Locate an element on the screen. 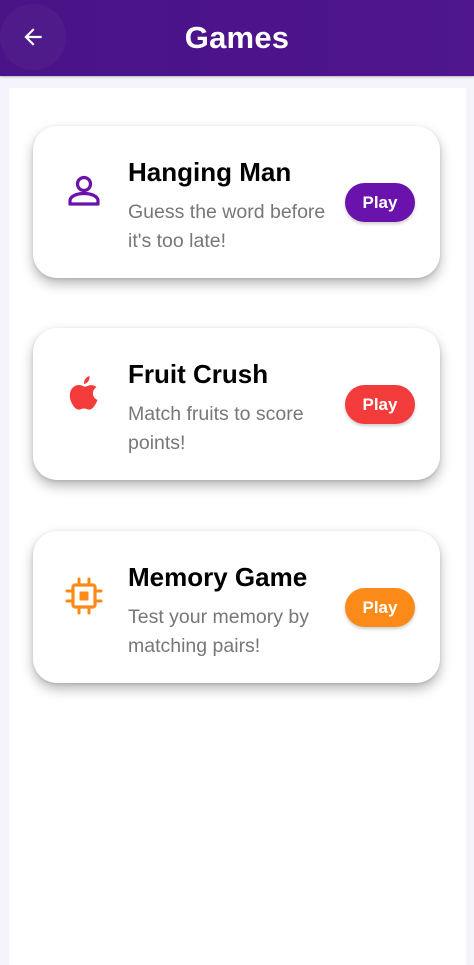  arrow-left-icon is located at coordinates (33, 37).